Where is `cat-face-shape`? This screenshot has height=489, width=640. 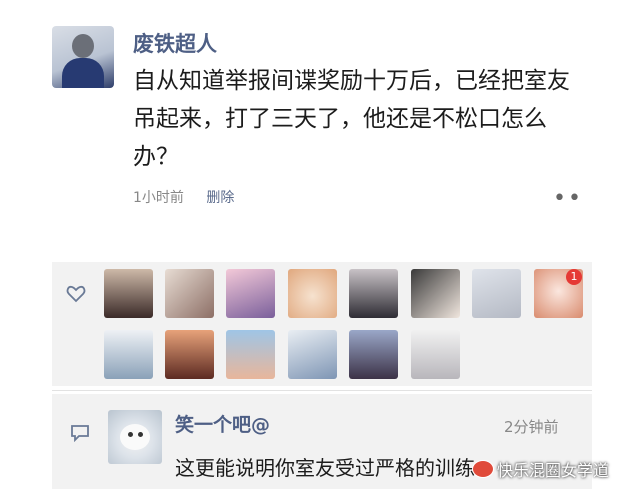
cat-face-shape is located at coordinates (135, 437).